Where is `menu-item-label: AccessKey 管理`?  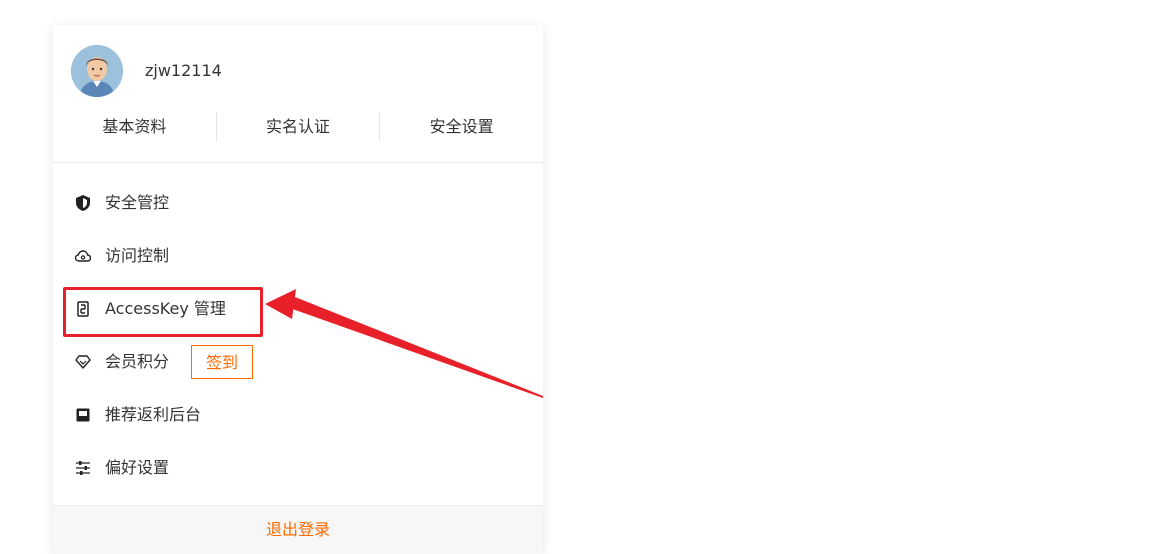 menu-item-label: AccessKey 管理 is located at coordinates (165, 308).